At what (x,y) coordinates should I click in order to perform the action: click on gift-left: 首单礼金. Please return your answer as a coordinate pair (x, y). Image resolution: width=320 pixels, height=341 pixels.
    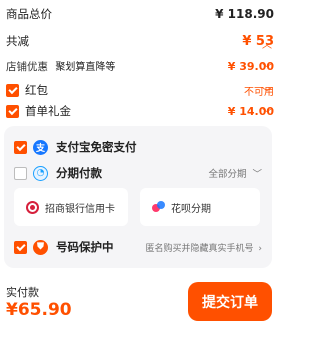
    Looking at the image, I should click on (38, 111).